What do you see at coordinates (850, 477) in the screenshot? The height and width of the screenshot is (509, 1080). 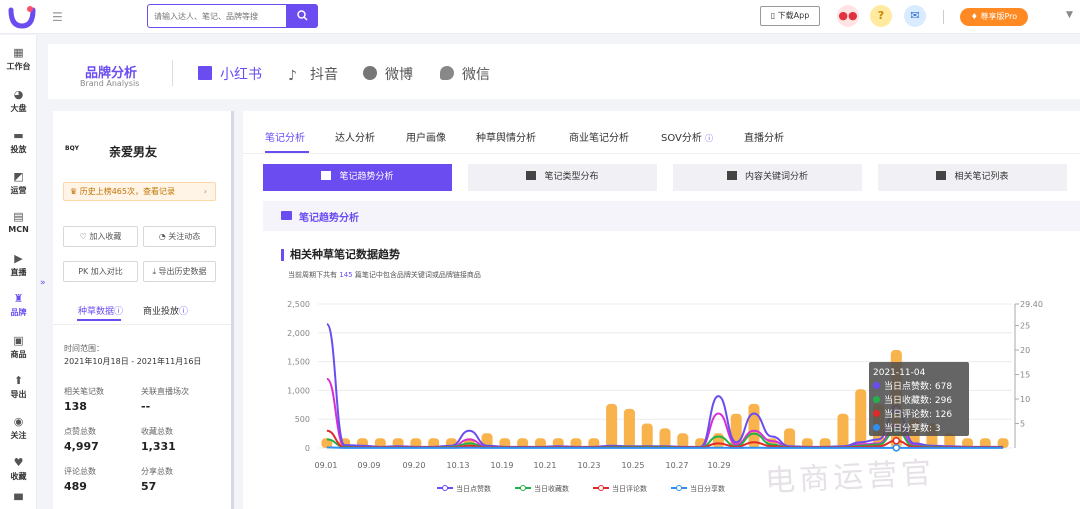 I see `watermark: 电商运营官` at bounding box center [850, 477].